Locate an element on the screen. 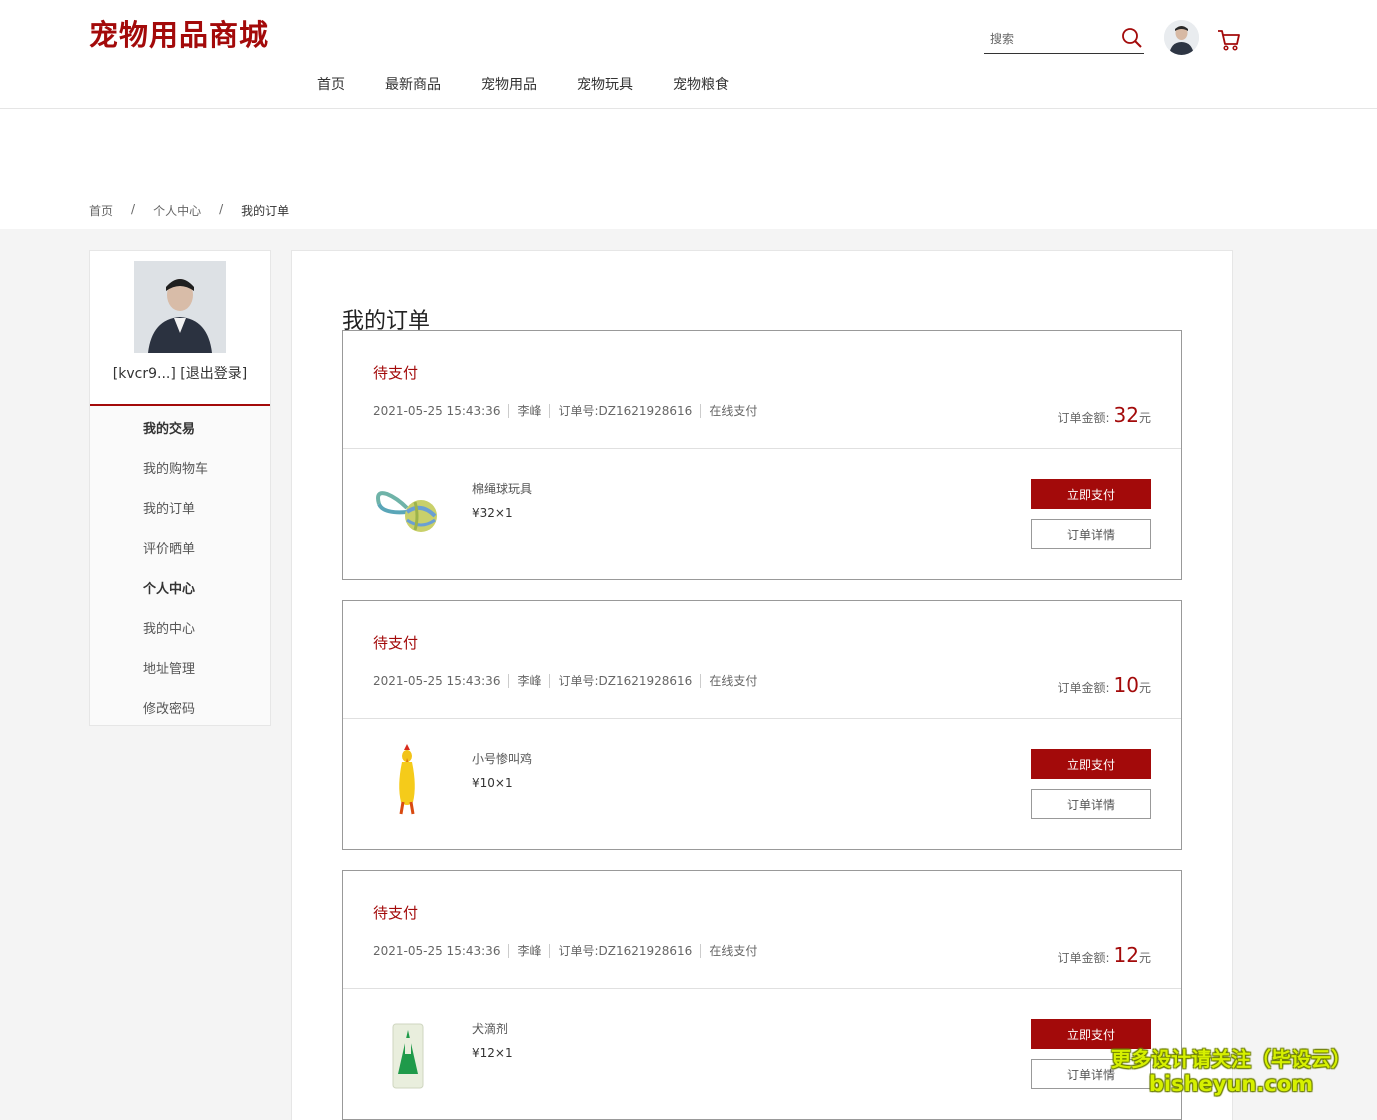 This screenshot has height=1120, width=1377. dog-drops-package-image is located at coordinates (408, 1050).